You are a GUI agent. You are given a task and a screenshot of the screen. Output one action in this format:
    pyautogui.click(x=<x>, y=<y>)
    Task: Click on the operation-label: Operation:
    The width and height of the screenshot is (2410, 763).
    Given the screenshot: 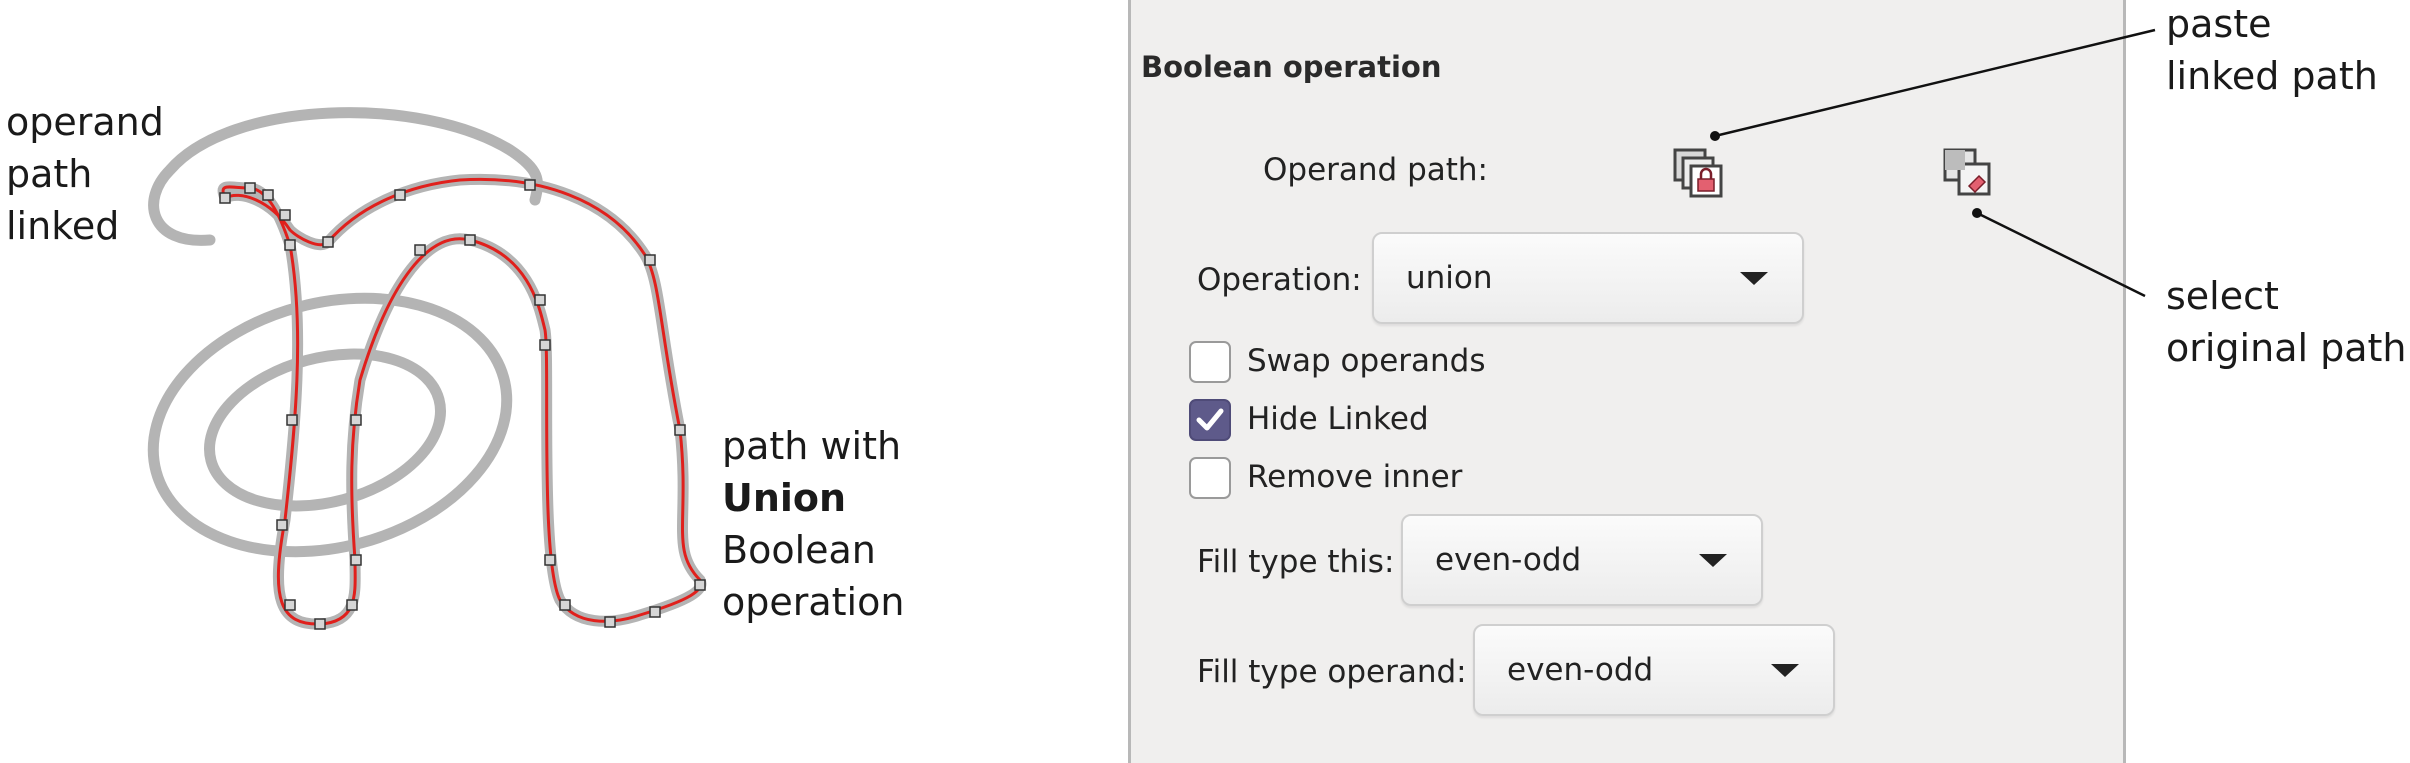 What is the action you would take?
    pyautogui.click(x=1279, y=280)
    